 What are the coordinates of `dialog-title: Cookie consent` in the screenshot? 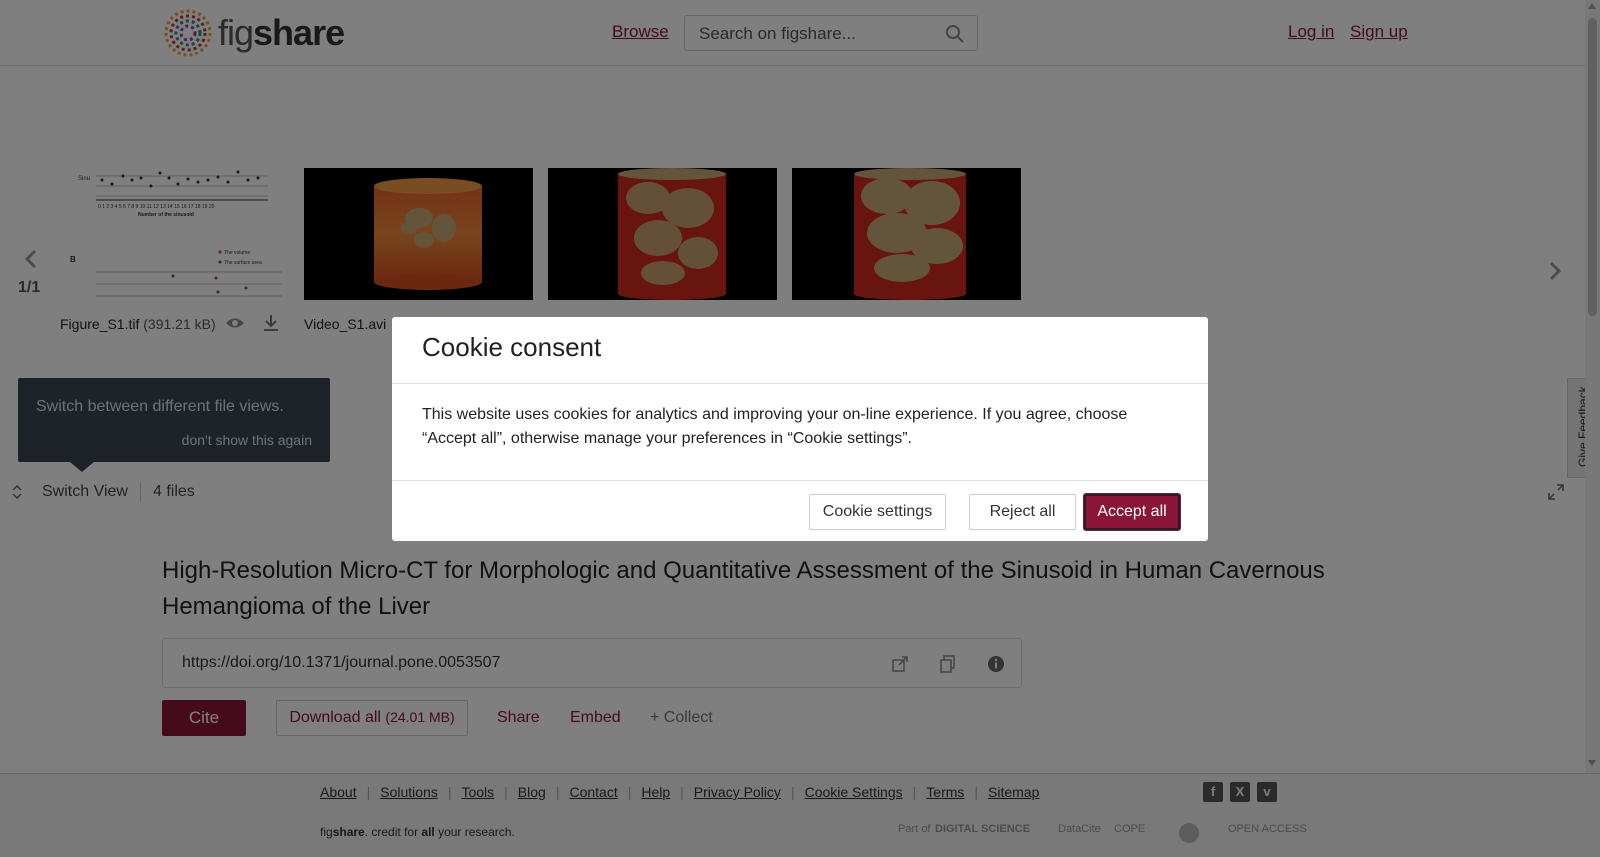 It's located at (512, 347).